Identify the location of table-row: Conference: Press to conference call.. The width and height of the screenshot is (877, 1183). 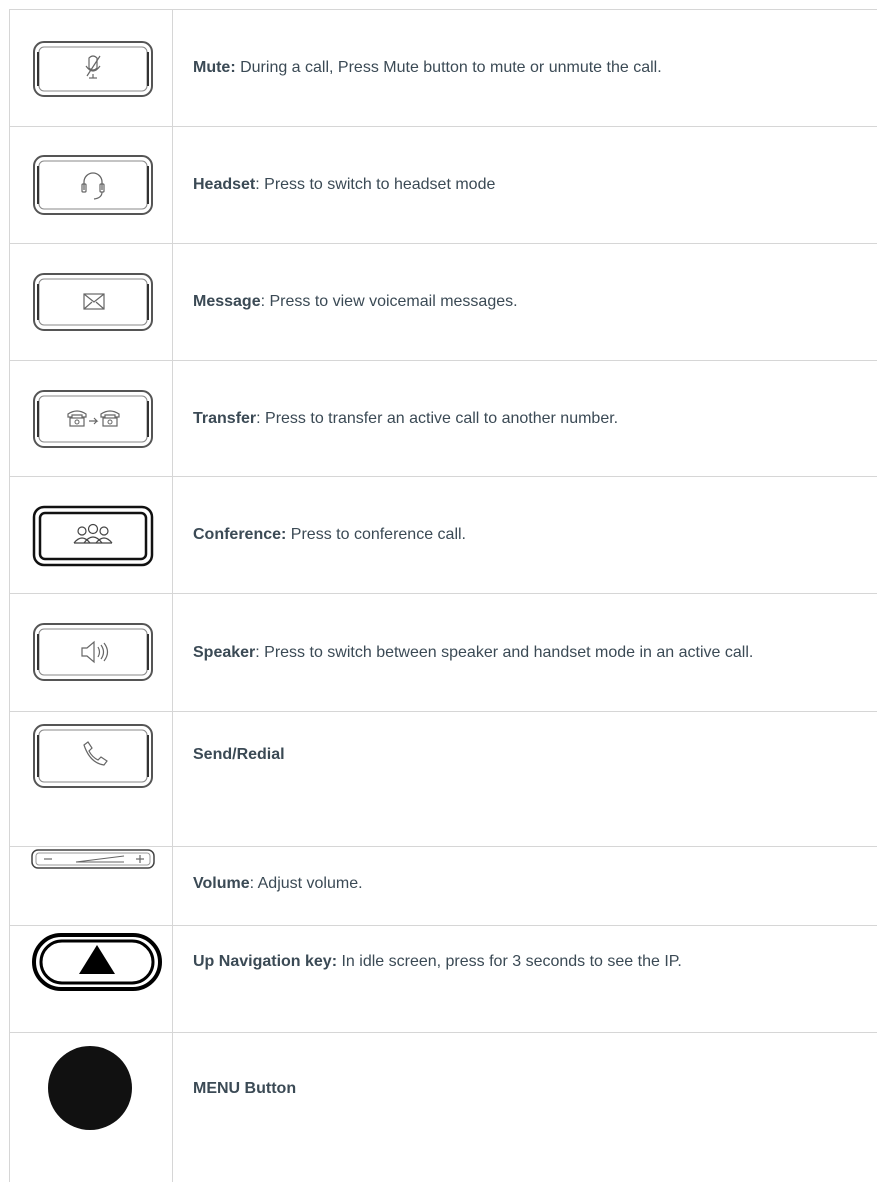
(443, 534).